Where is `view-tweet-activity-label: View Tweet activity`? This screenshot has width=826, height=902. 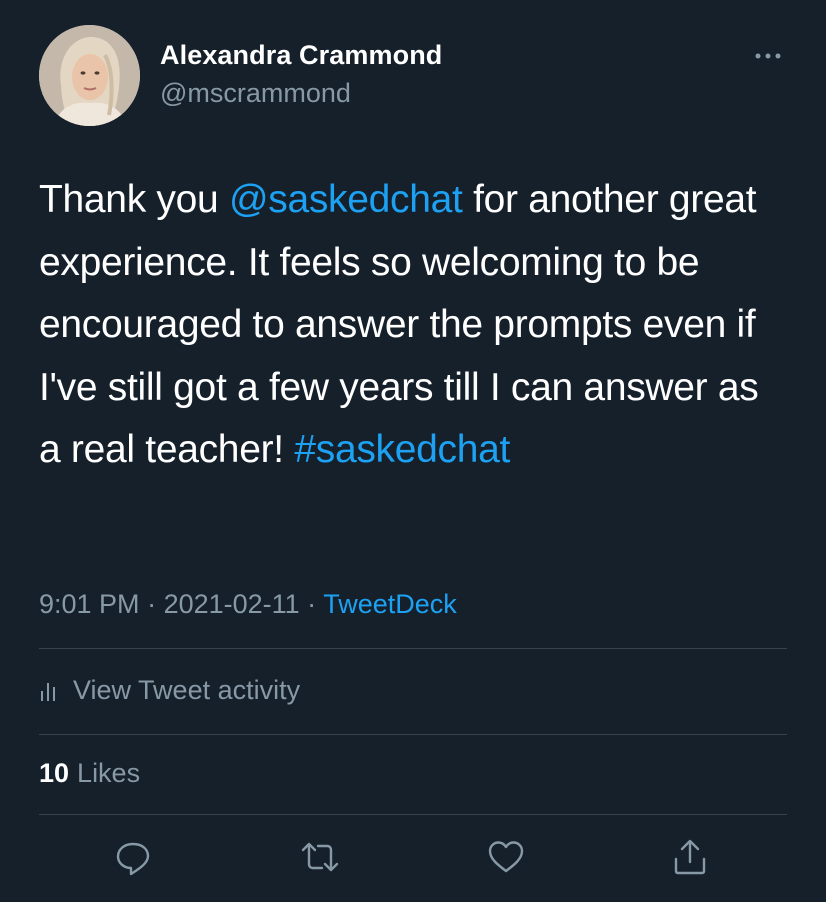 view-tweet-activity-label: View Tweet activity is located at coordinates (187, 689).